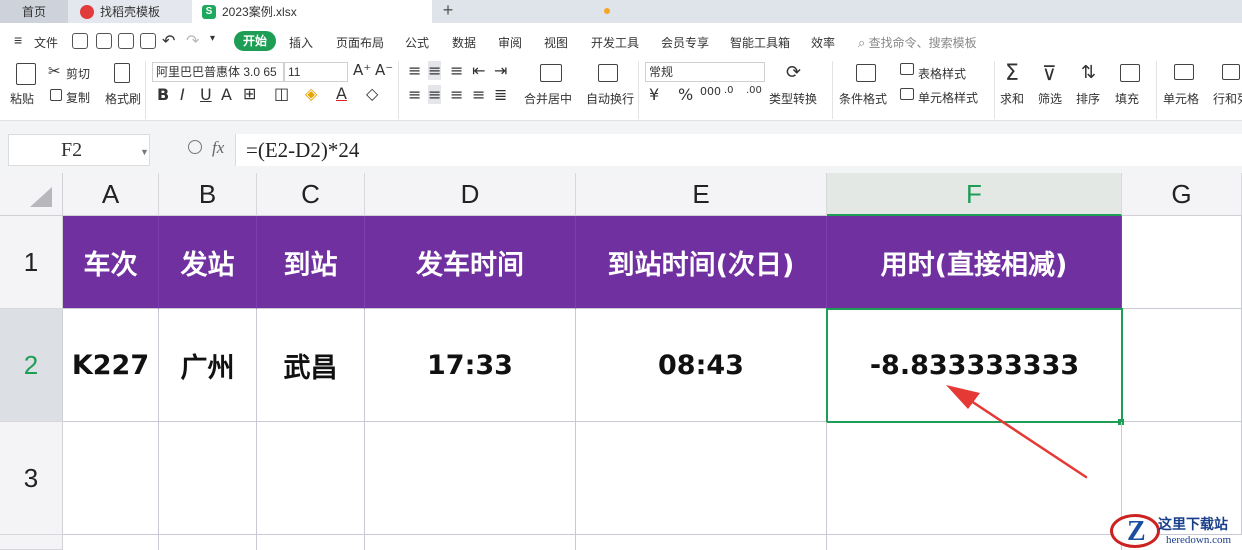 Image resolution: width=1242 pixels, height=550 pixels. I want to click on cell-e3, so click(701, 478).